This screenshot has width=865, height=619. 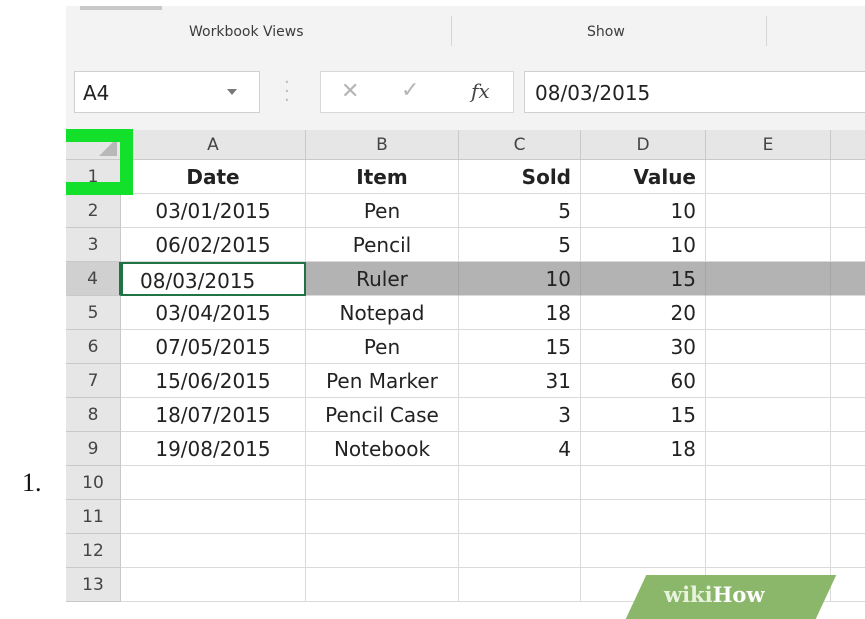 What do you see at coordinates (213, 177) in the screenshot?
I see `cell-a1: Date` at bounding box center [213, 177].